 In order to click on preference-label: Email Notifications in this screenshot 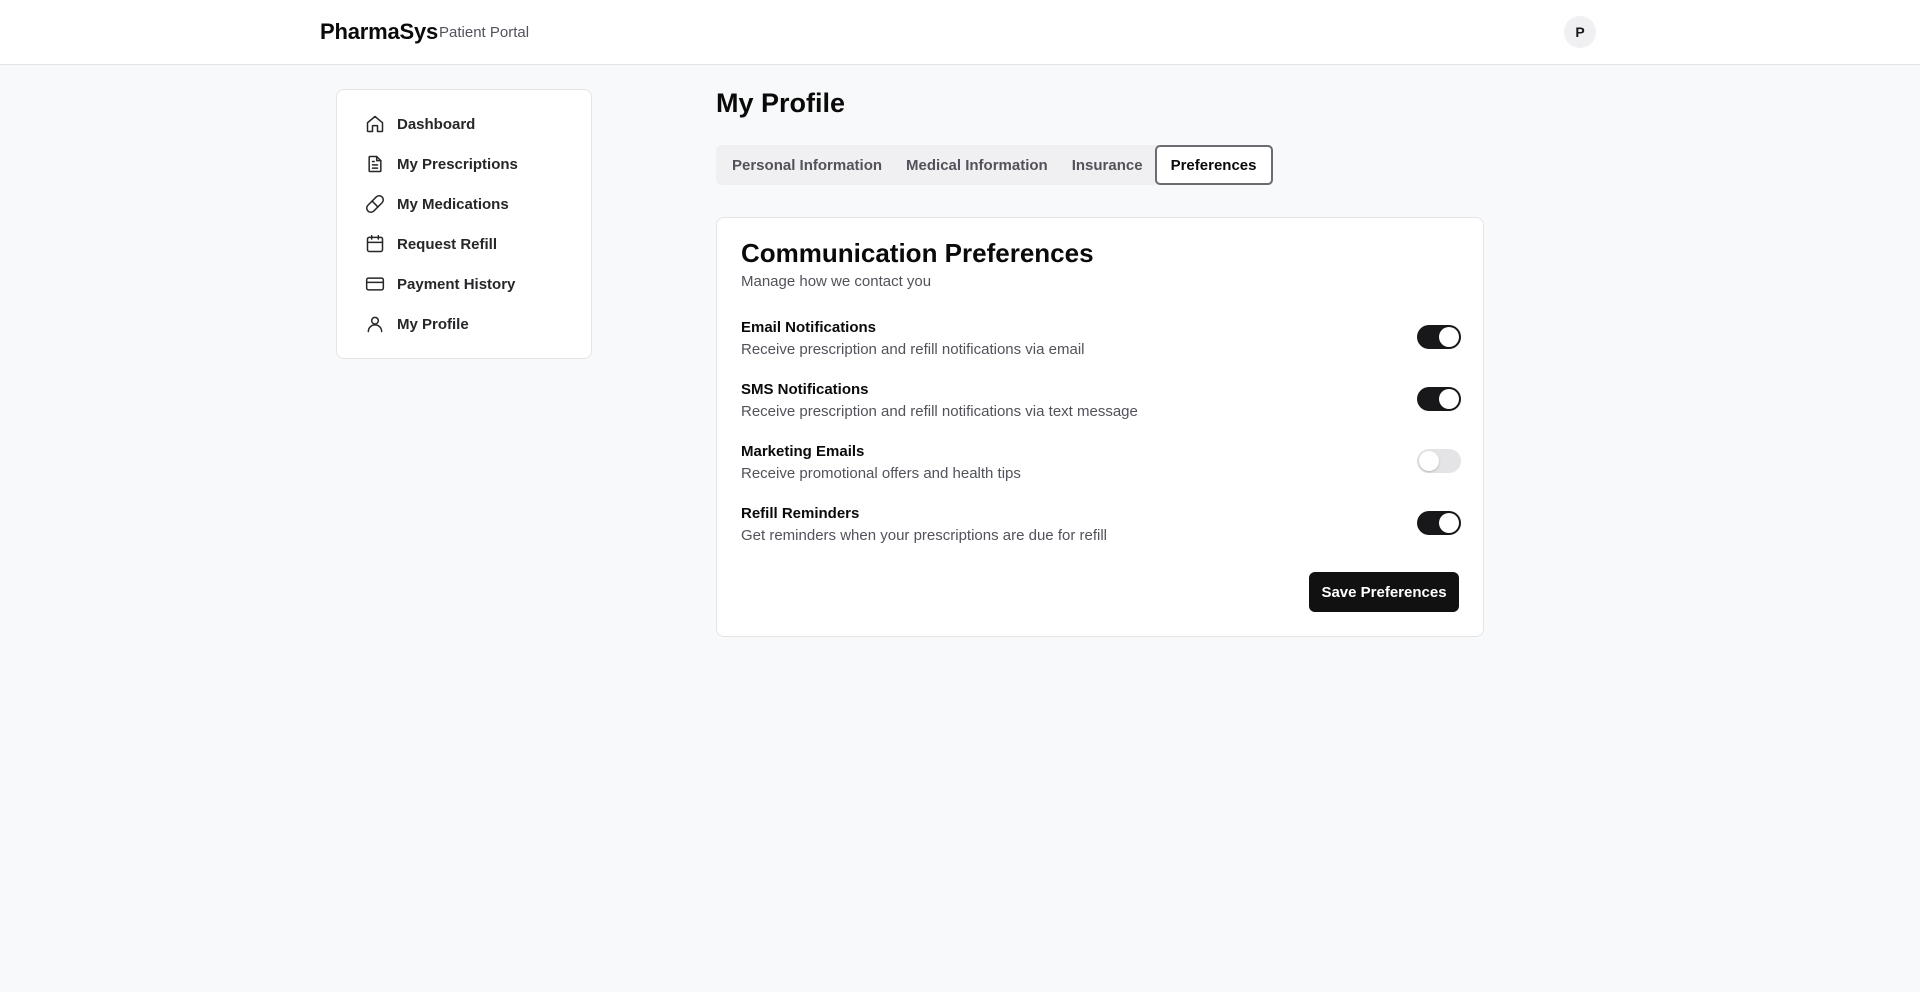, I will do `click(809, 327)`.